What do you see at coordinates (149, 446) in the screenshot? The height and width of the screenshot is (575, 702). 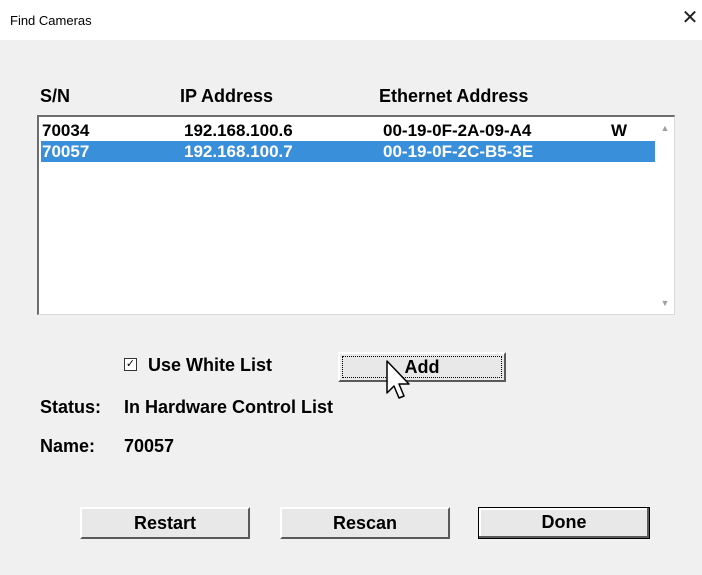 I see `name-value: 70057` at bounding box center [149, 446].